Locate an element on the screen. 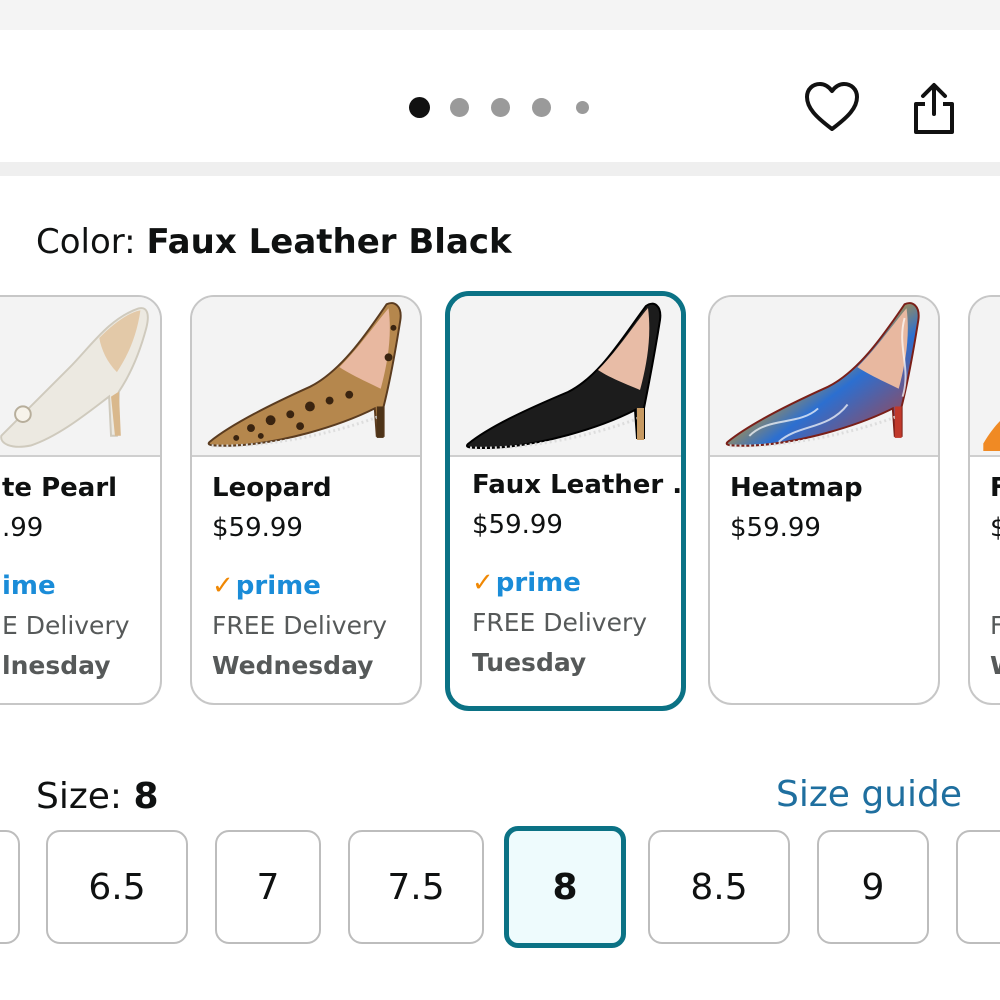  color-heading: Color: Faux Leather Black is located at coordinates (274, 242).